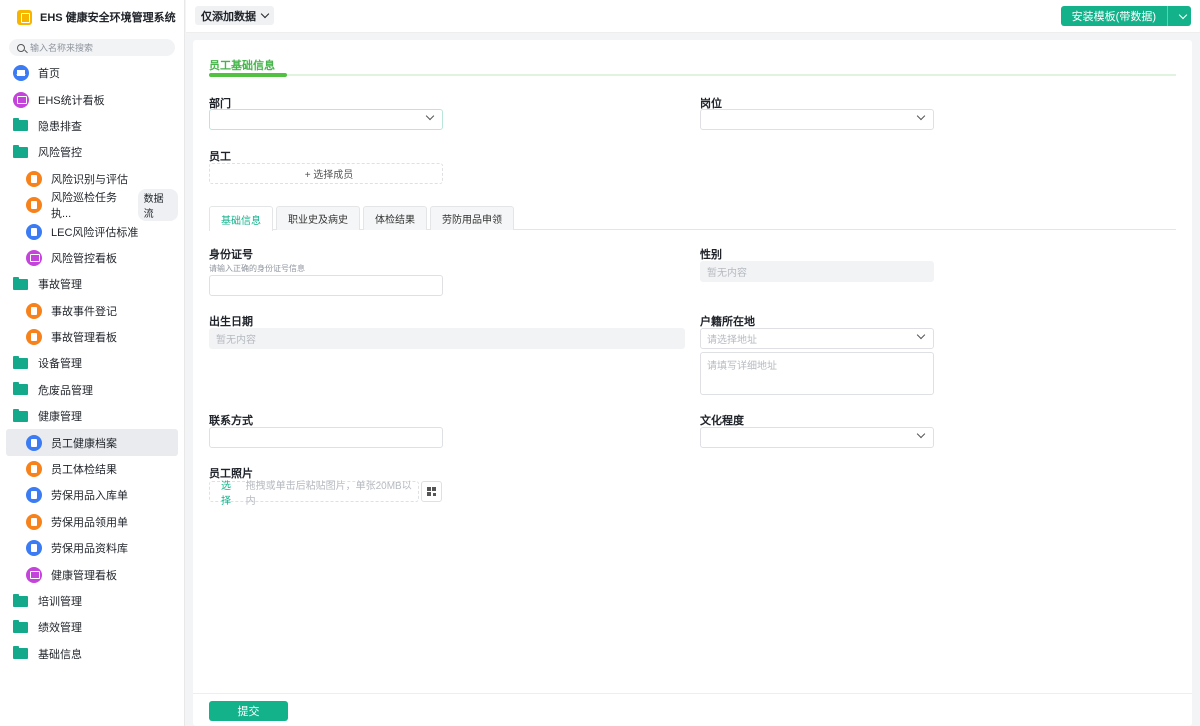 This screenshot has height=726, width=1200. I want to click on sidebar-item: 劳保用品领用单, so click(89, 522).